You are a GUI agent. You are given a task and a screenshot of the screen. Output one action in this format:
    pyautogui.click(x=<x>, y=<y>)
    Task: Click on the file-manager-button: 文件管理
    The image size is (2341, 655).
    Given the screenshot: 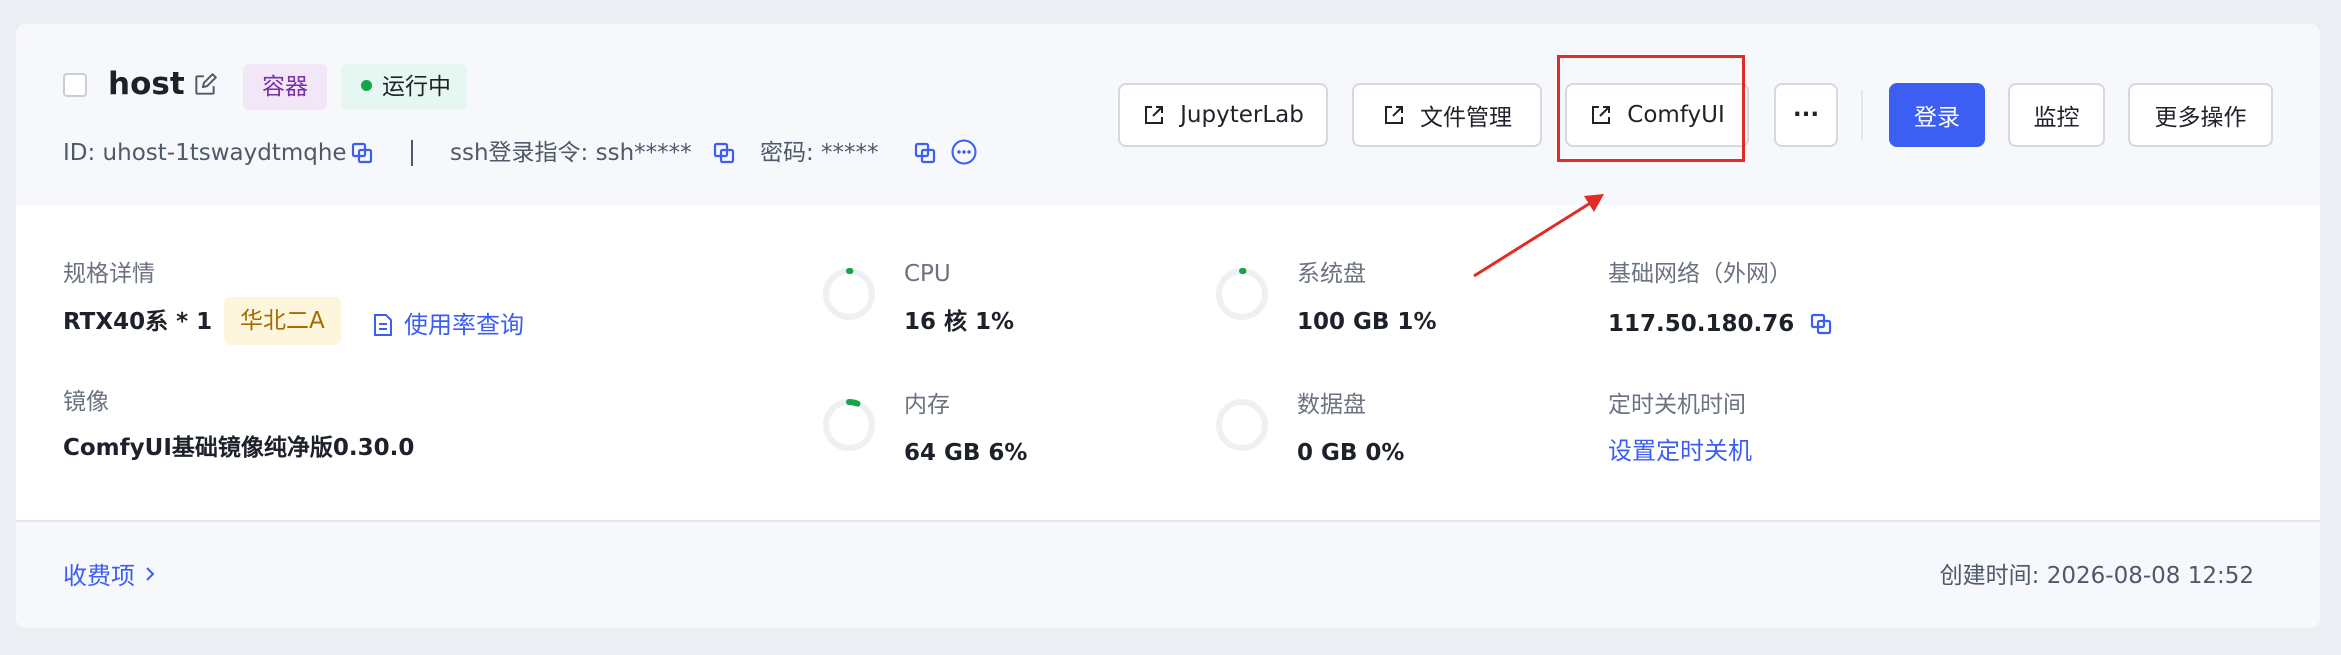 What is the action you would take?
    pyautogui.click(x=1447, y=115)
    